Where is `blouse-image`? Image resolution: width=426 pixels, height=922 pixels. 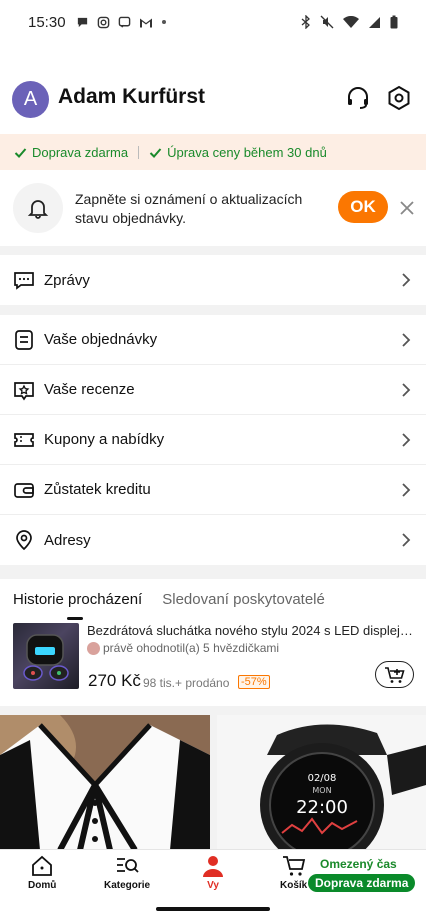 blouse-image is located at coordinates (105, 782).